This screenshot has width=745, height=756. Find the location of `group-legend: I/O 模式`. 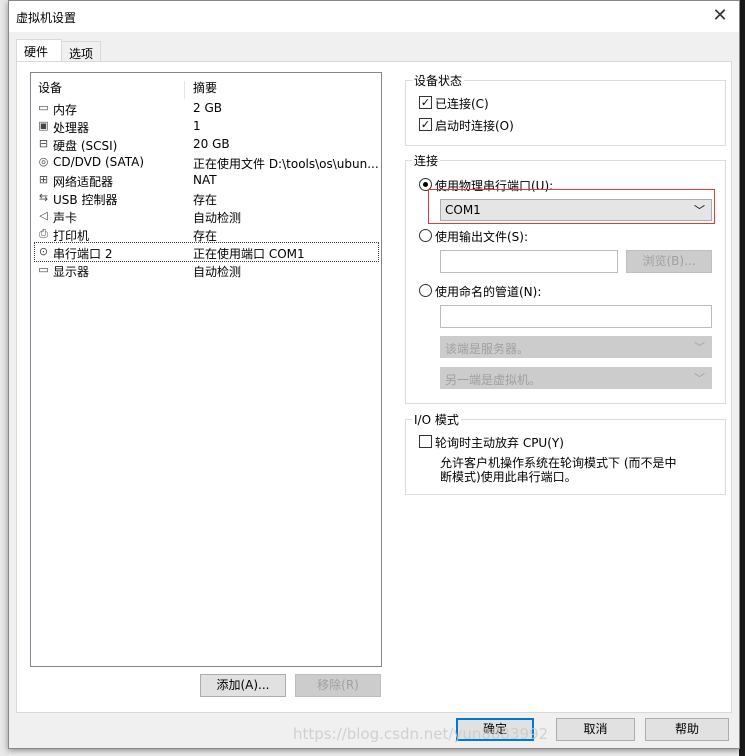

group-legend: I/O 模式 is located at coordinates (436, 419).